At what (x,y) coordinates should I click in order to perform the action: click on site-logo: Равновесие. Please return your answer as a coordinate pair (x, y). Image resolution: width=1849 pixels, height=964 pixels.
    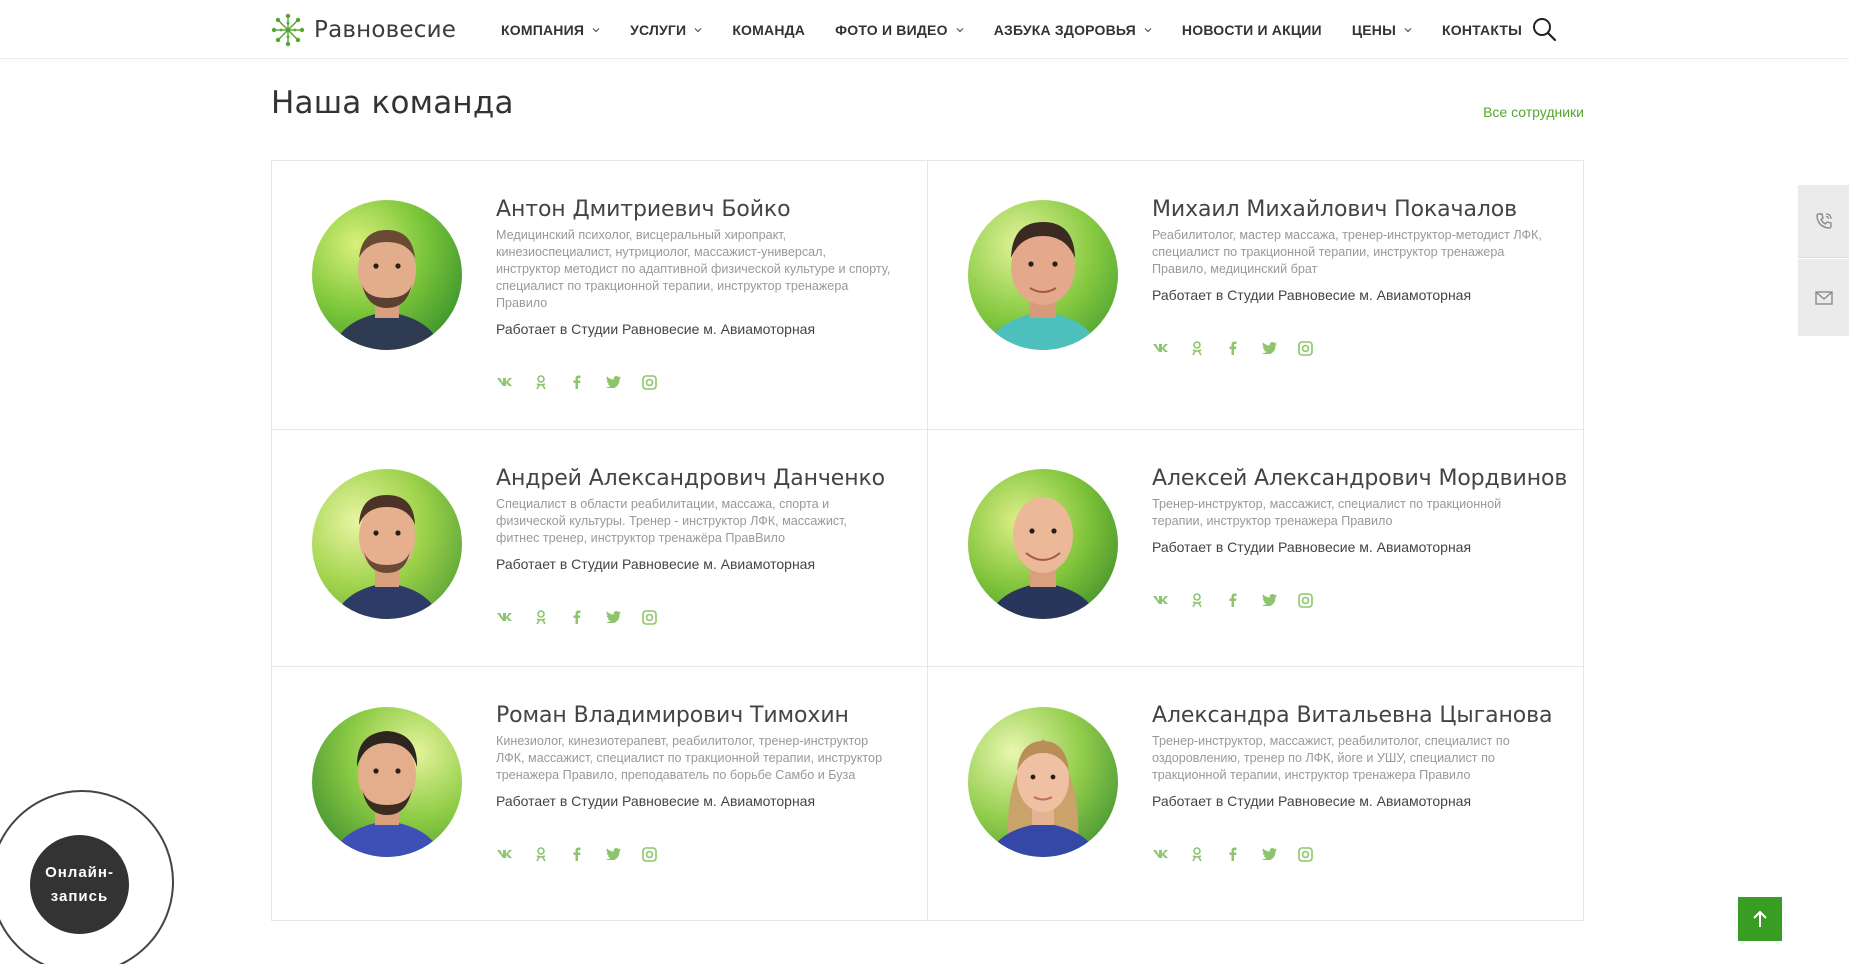
    Looking at the image, I should click on (363, 30).